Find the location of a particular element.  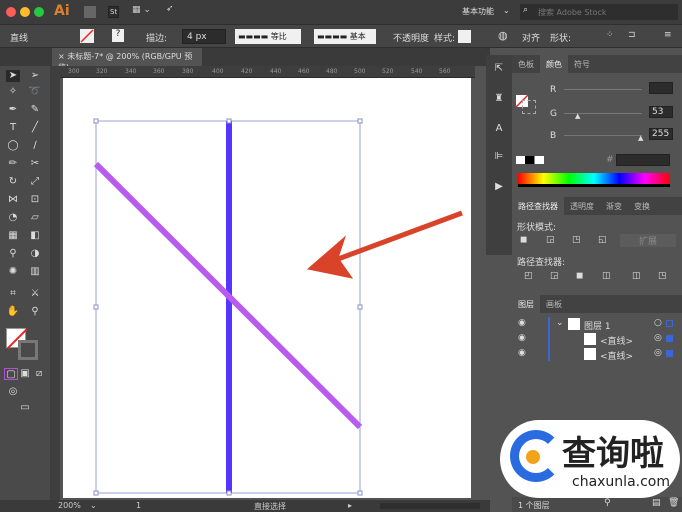

unite-icon: ◼ is located at coordinates (523, 240).